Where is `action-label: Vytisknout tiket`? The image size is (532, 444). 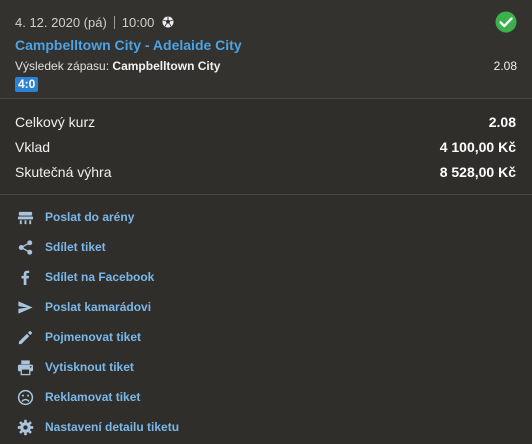
action-label: Vytisknout tiket is located at coordinates (89, 367).